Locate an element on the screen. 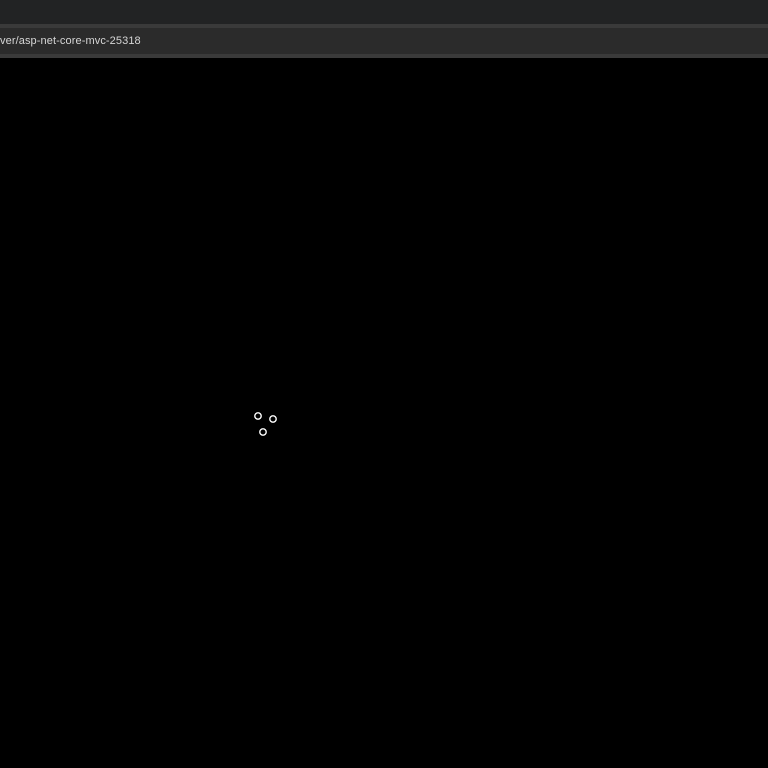 The height and width of the screenshot is (768, 768). tab-strip is located at coordinates (384, 12).